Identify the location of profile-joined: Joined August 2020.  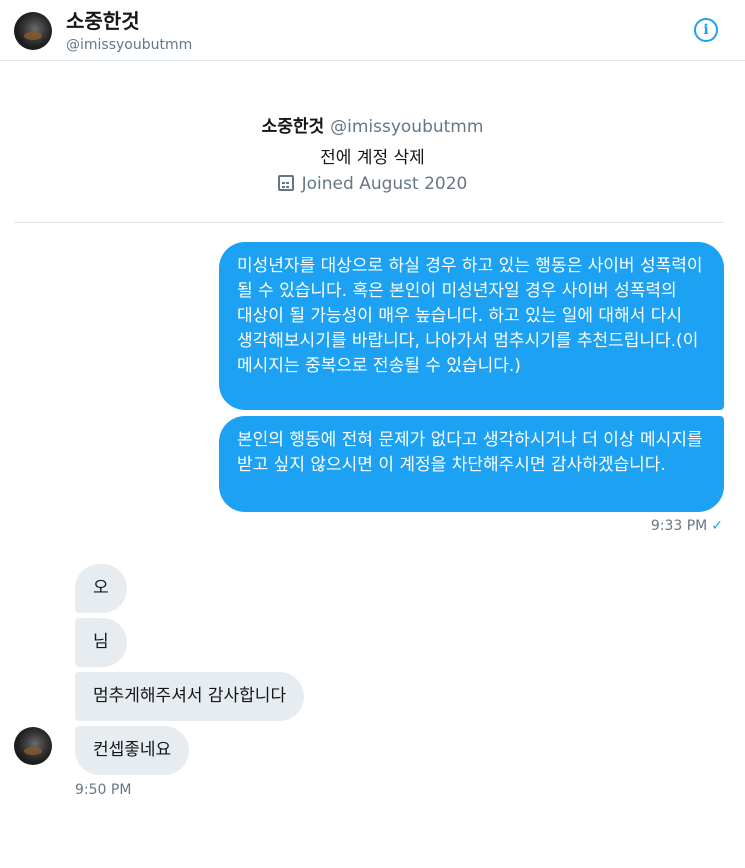
(372, 184).